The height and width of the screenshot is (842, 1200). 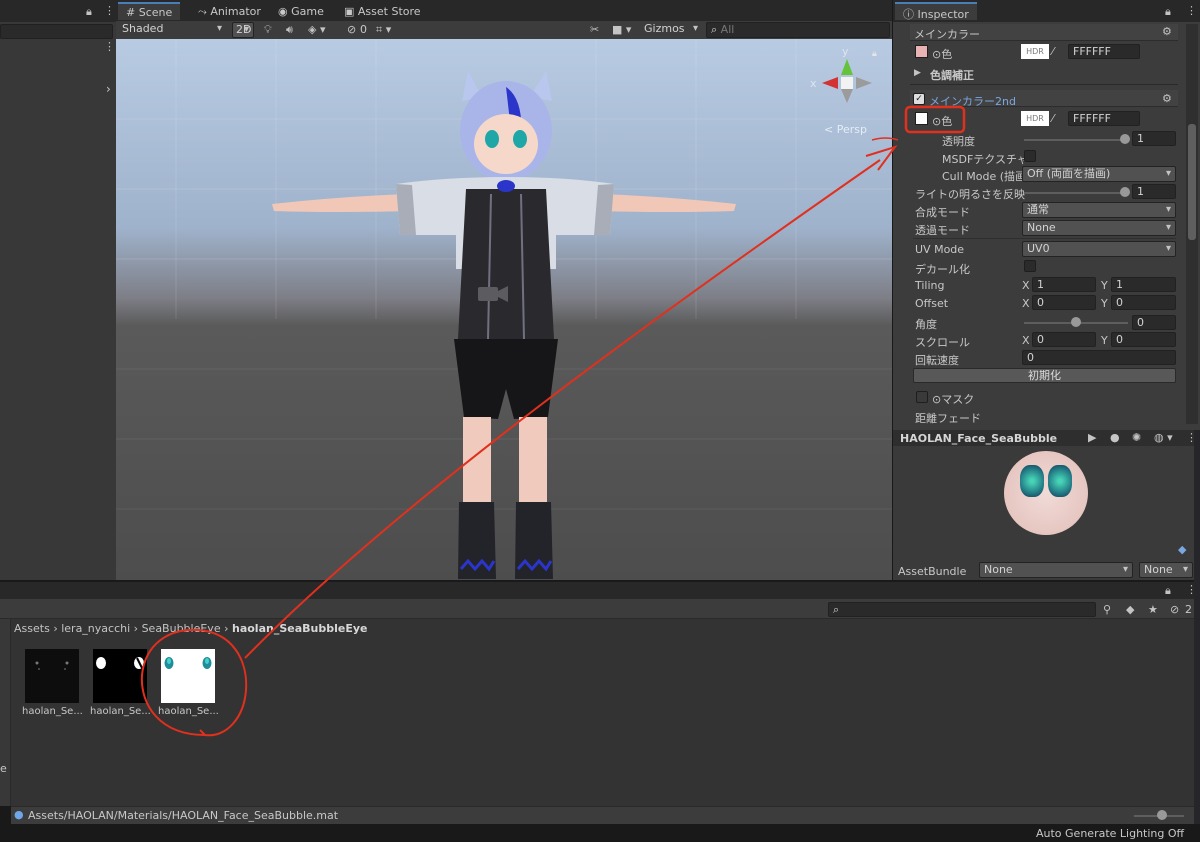 I want to click on star-icon: ★, so click(x=1153, y=609).